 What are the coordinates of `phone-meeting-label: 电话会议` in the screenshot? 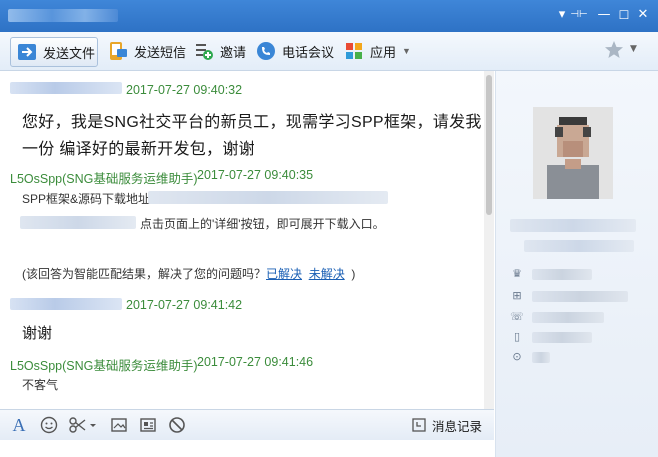 It's located at (308, 52).